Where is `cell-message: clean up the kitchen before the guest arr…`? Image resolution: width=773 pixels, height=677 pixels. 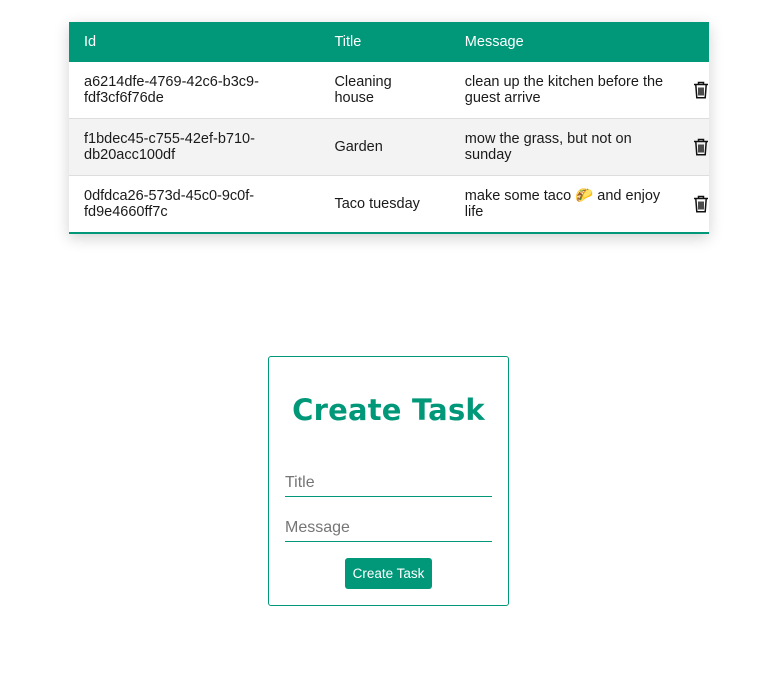 cell-message: clean up the kitchen before the guest arr… is located at coordinates (571, 90).